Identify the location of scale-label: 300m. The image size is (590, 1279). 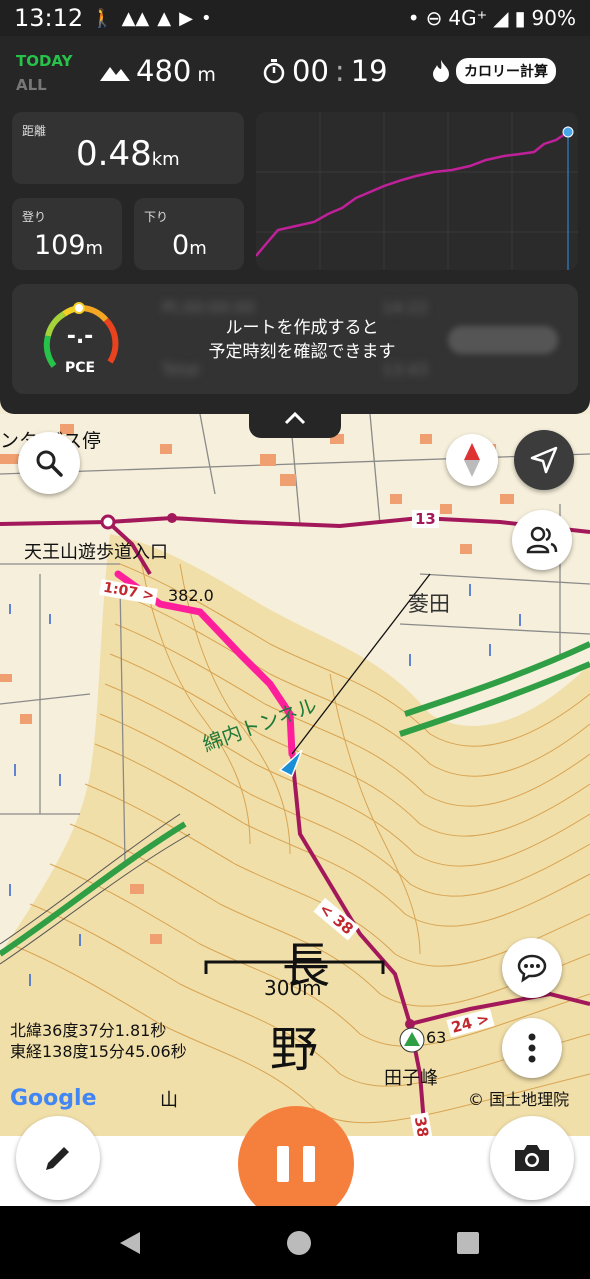
(293, 988).